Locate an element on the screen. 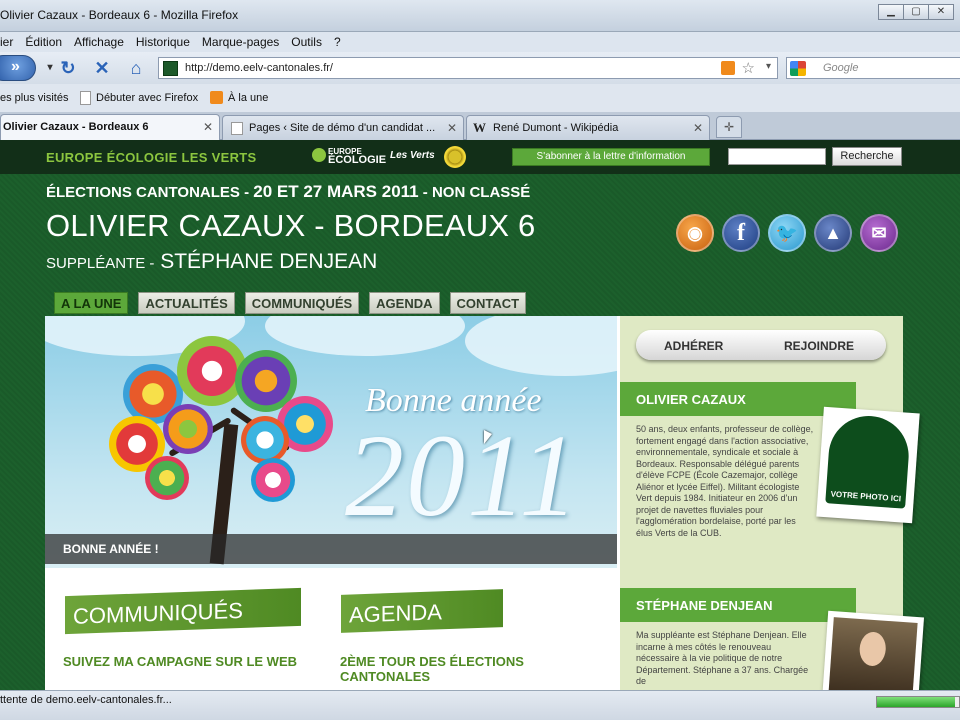 The width and height of the screenshot is (960, 720). agenda-heading: AGENDA is located at coordinates (422, 611).